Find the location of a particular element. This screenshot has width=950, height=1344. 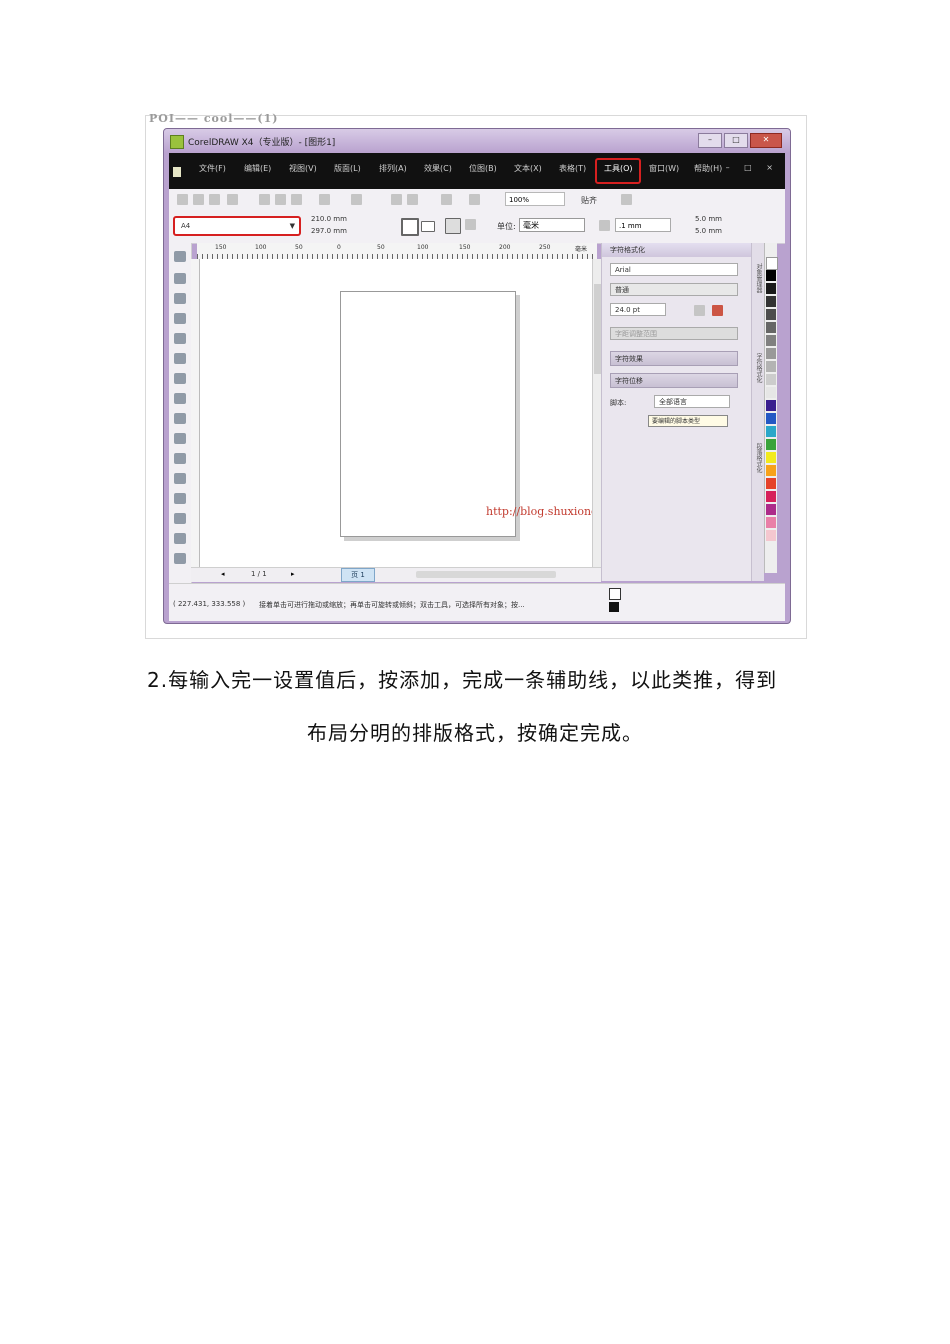

smart-fill-tool-icon is located at coordinates (180, 358).